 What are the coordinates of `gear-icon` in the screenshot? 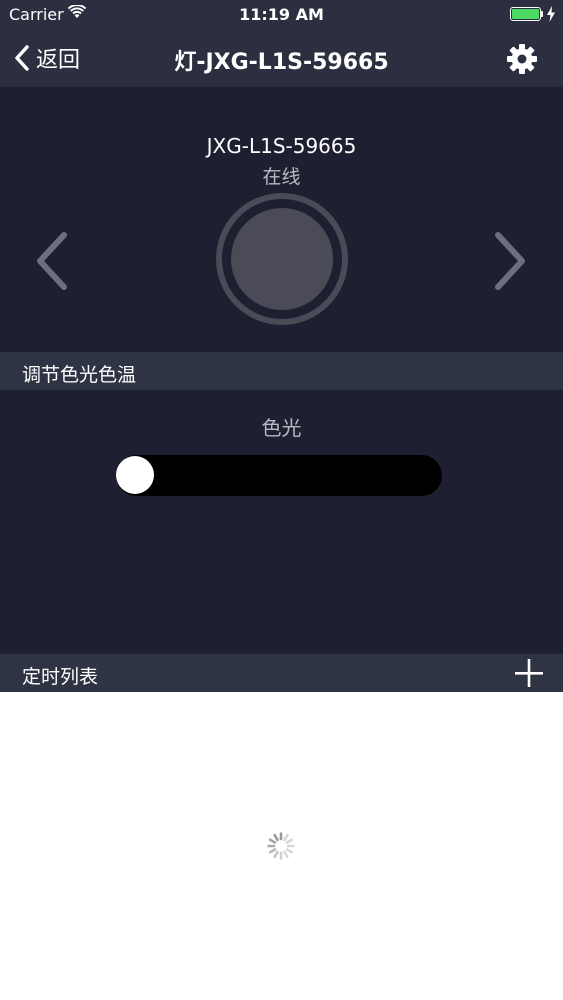 It's located at (522, 59).